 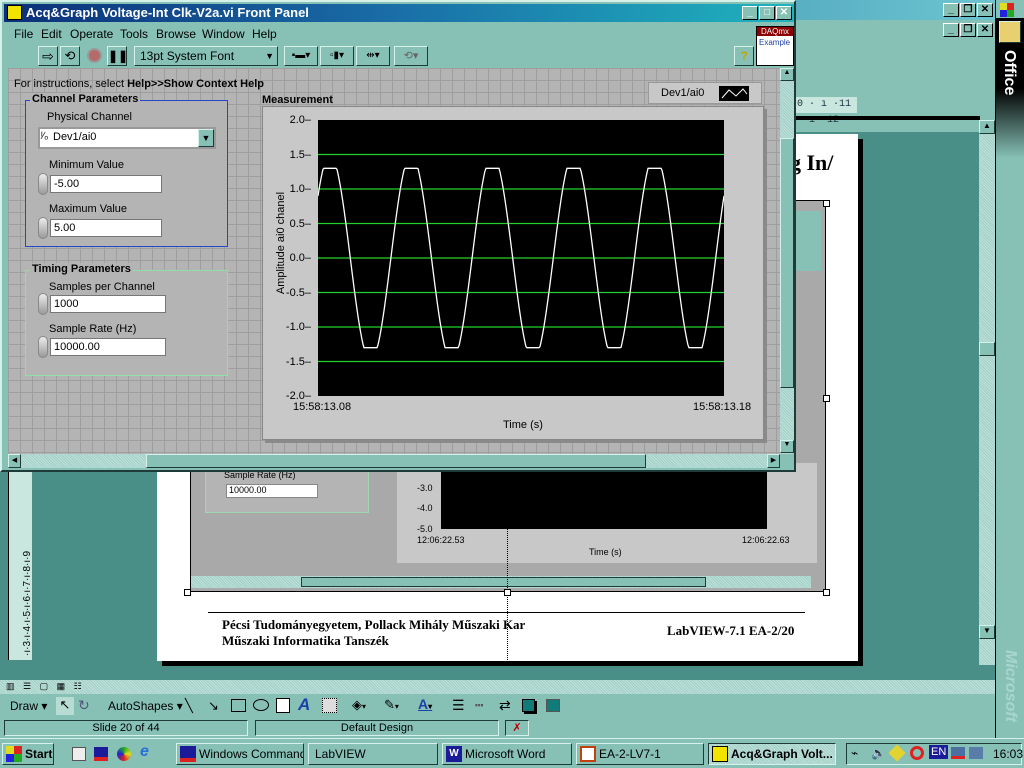 What do you see at coordinates (976, 753) in the screenshot?
I see `network2-icon` at bounding box center [976, 753].